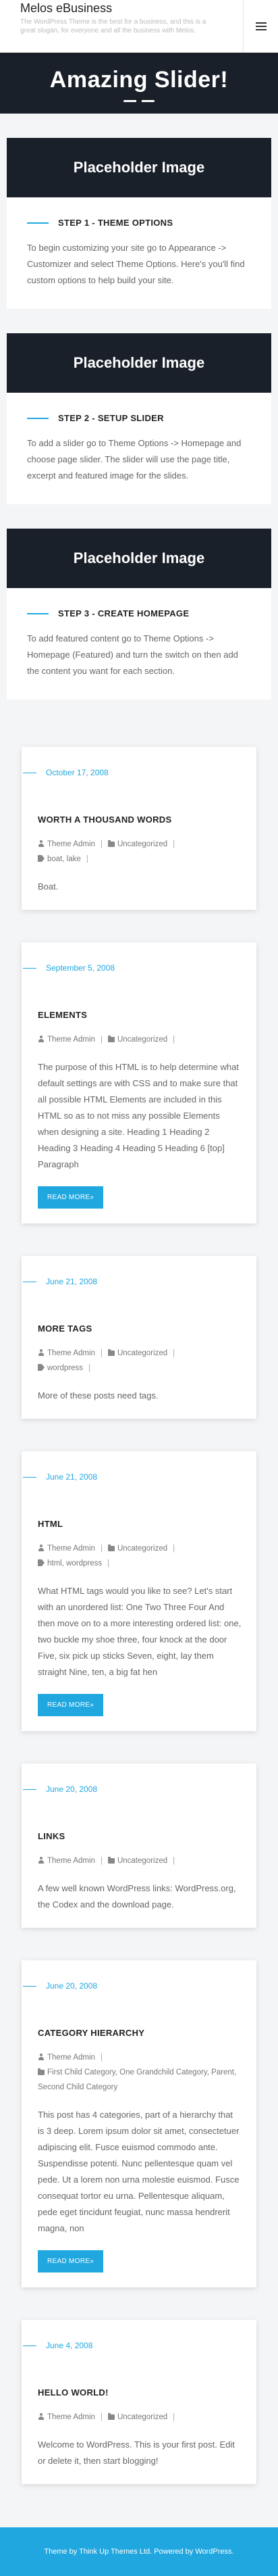 This screenshot has height=2576, width=278. What do you see at coordinates (140, 2345) in the screenshot?
I see `post-date: June 4, 2008` at bounding box center [140, 2345].